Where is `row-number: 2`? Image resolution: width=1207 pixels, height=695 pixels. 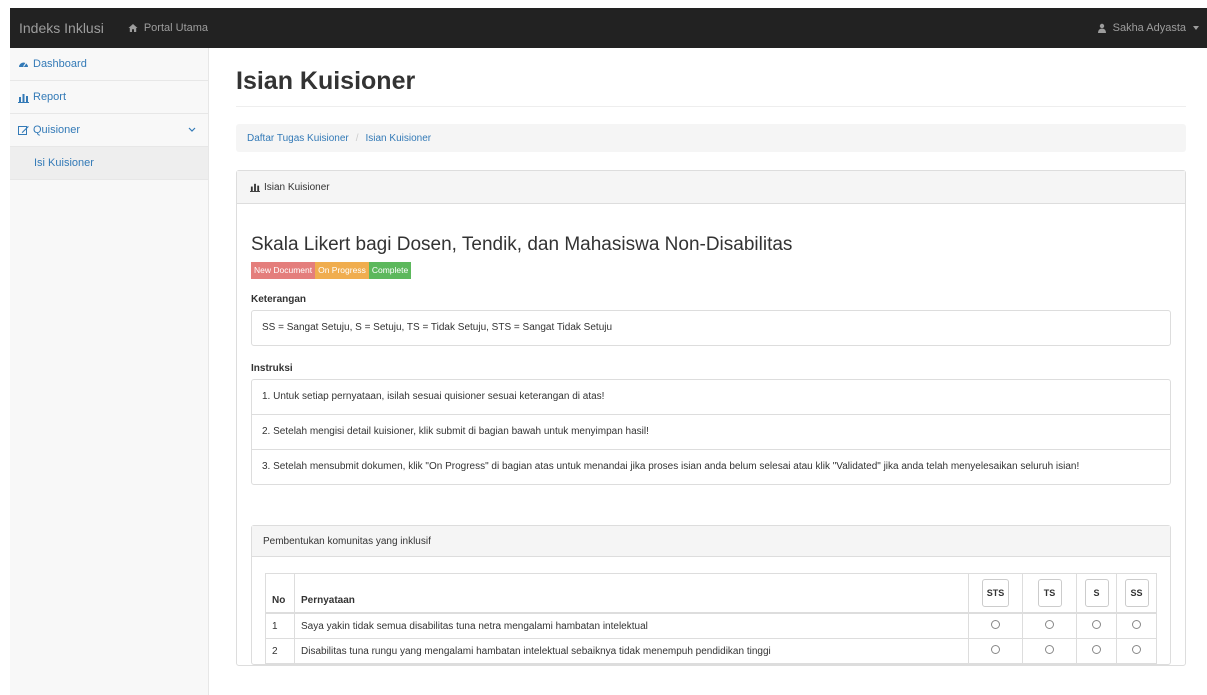 row-number: 2 is located at coordinates (280, 651).